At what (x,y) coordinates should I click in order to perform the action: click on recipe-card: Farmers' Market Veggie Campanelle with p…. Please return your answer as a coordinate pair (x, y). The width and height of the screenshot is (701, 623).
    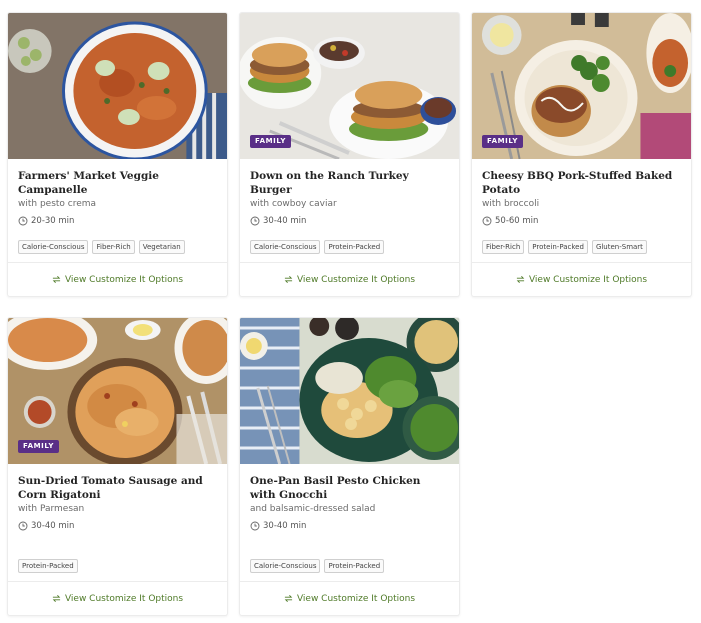
    Looking at the image, I should click on (117, 154).